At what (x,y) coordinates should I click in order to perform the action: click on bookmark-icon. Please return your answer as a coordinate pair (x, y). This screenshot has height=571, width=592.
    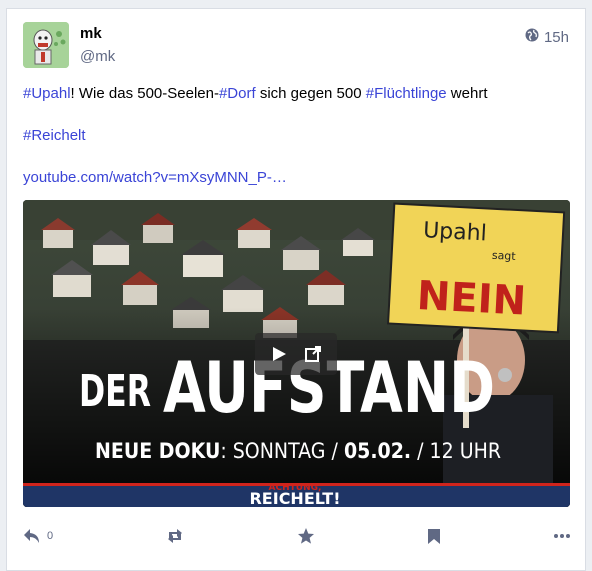
    Looking at the image, I should click on (434, 536).